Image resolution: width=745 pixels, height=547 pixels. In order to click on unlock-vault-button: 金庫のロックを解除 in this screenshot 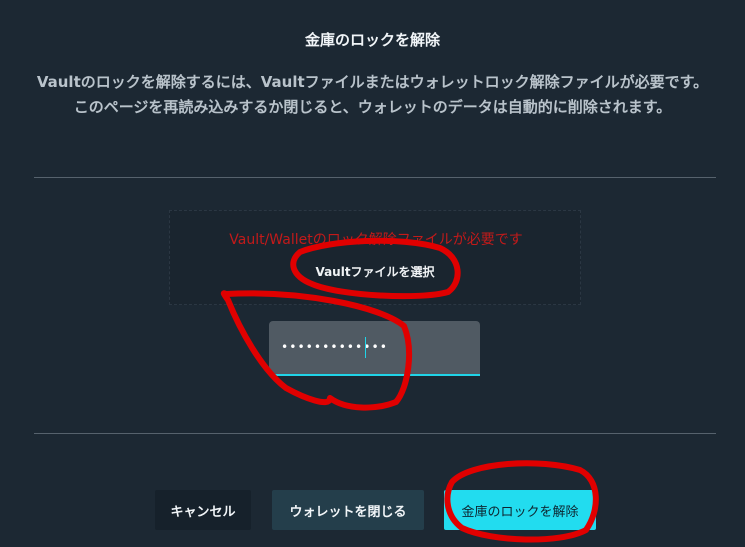, I will do `click(520, 510)`.